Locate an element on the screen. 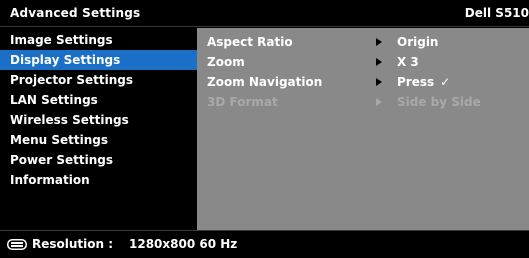  setting-zoom-navigation: Zoom Navigation Press ✓ is located at coordinates (363, 82).